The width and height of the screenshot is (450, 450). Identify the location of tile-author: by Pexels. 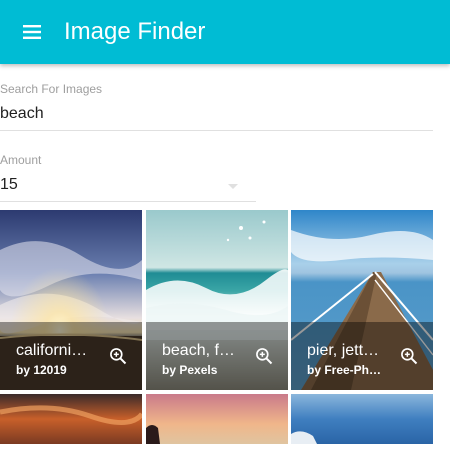
(190, 370).